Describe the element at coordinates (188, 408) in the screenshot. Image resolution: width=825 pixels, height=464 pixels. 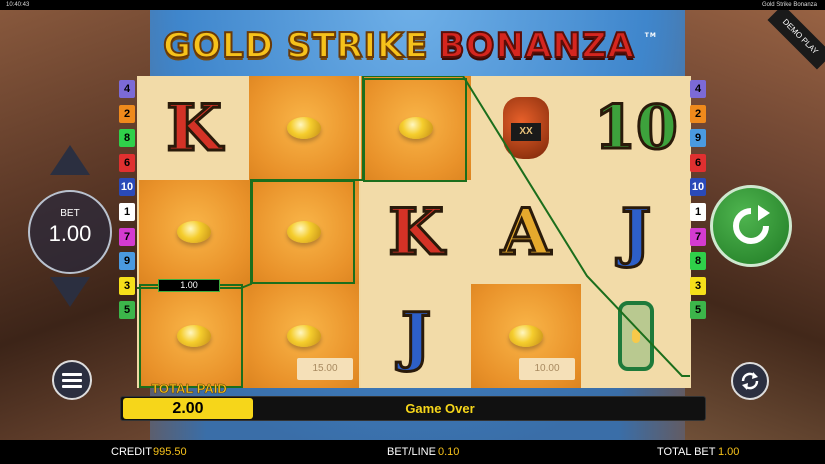
I see `total-paid-value: 2.00` at that location.